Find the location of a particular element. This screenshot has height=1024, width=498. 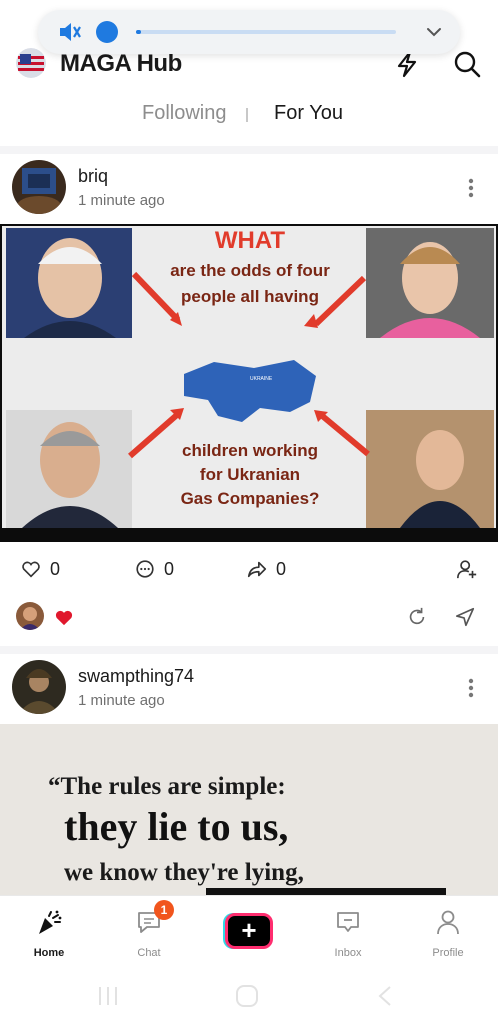

bottom-navigation: Home 1 Chat + Inbox Profile is located at coordinates (249, 931).